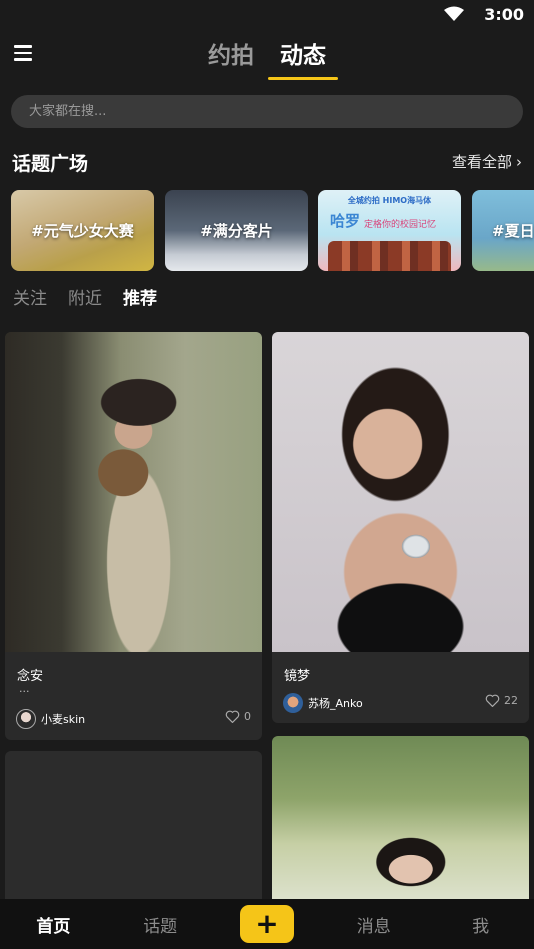  I want to click on like-button: 0, so click(238, 716).